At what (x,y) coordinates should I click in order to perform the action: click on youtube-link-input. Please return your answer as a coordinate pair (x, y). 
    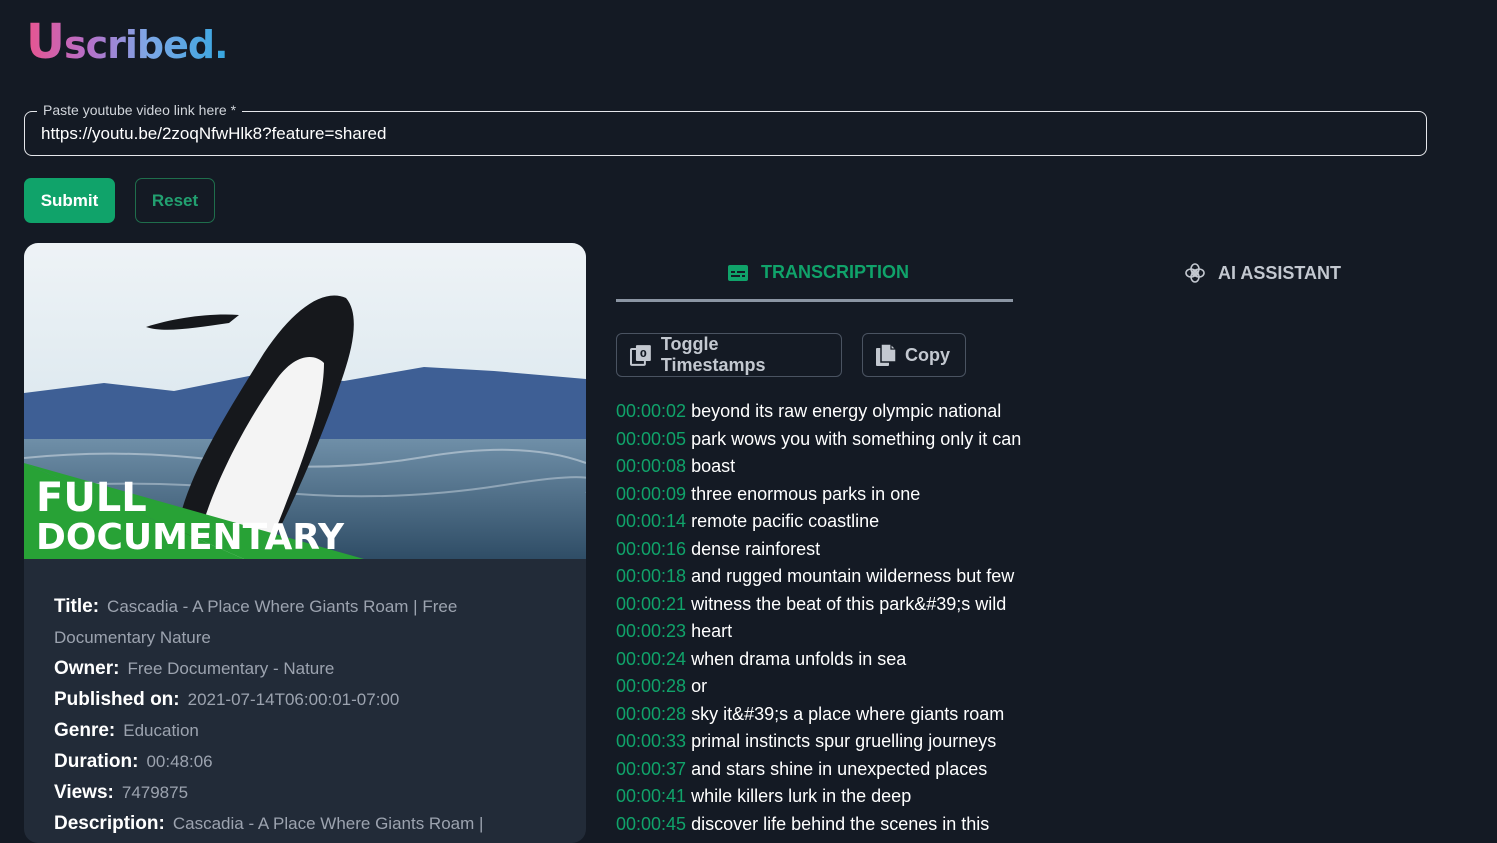
    Looking at the image, I should click on (721, 134).